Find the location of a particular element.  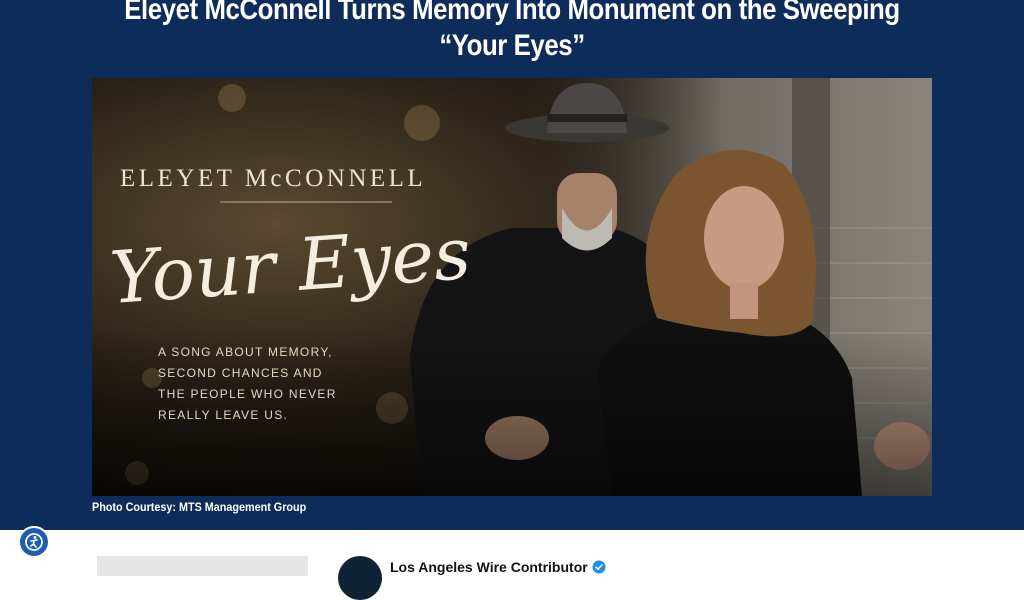

accessibility-icon is located at coordinates (34, 542).